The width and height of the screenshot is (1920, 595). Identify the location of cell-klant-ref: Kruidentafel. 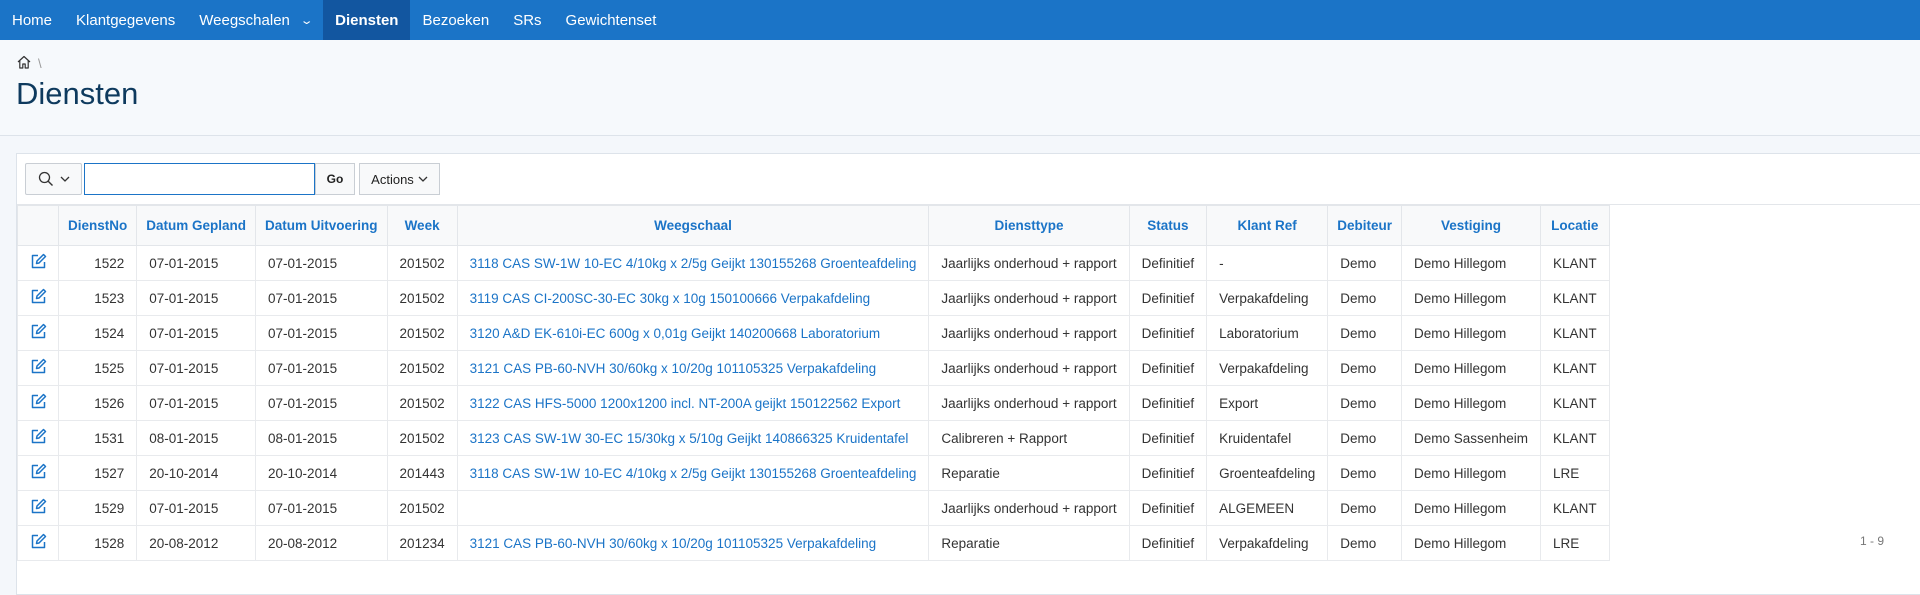
(1267, 438).